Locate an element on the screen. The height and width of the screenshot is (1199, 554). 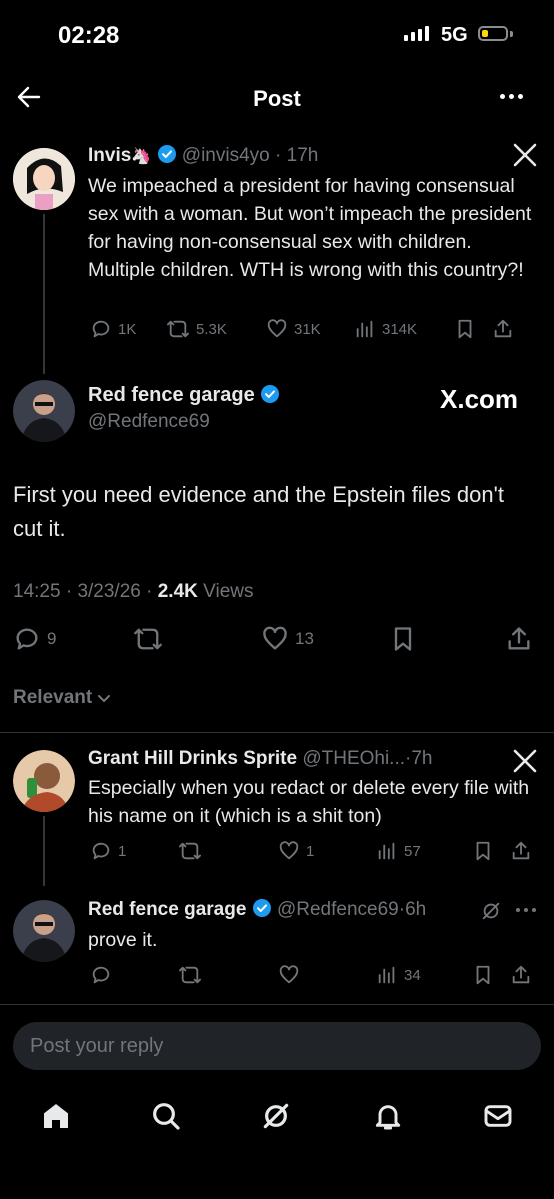
action-row: 1K 5.3K 31K 314K is located at coordinates (315, 329).